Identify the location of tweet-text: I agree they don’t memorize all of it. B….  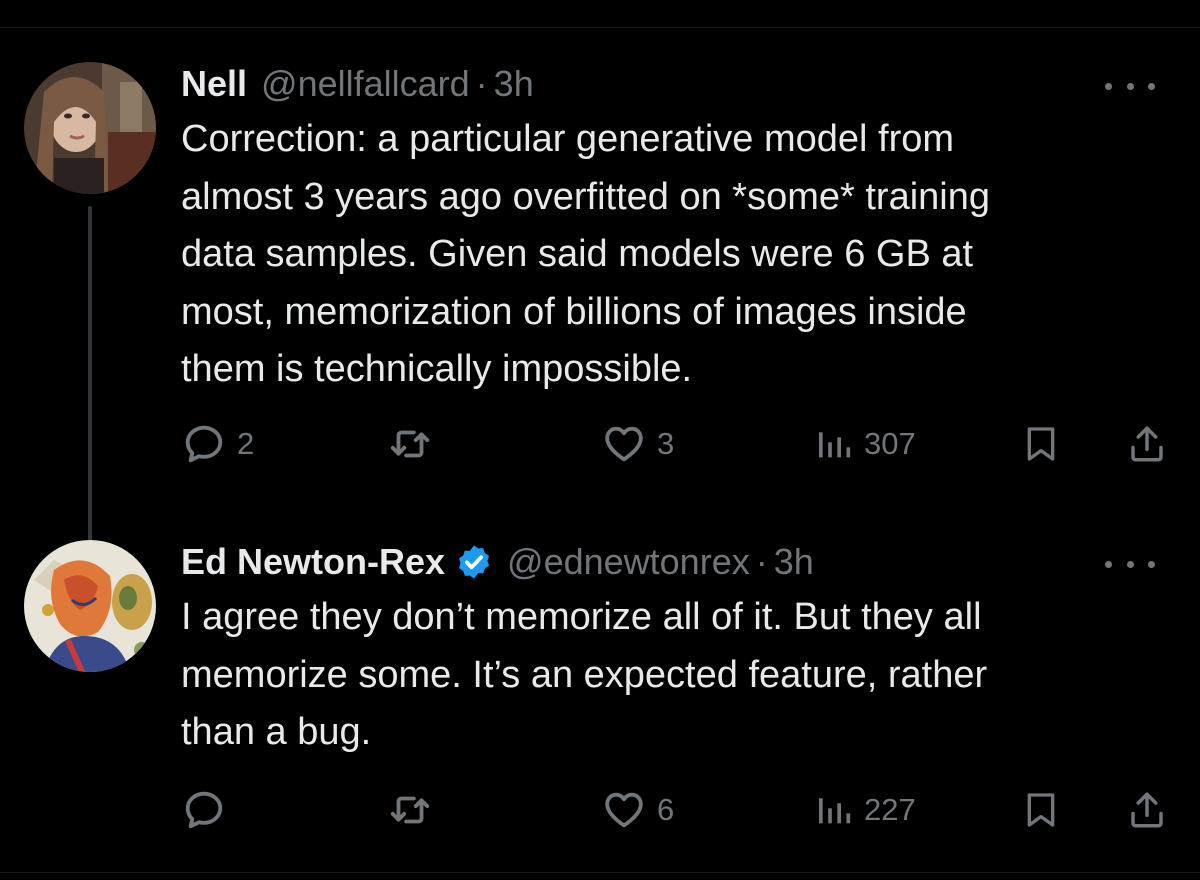
(584, 674).